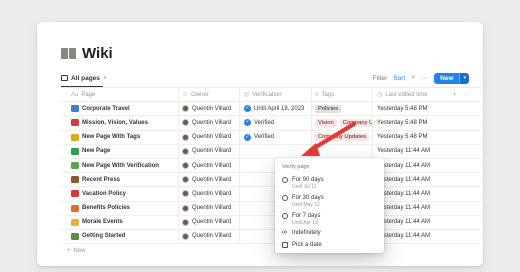 This screenshot has height=272, width=520. I want to click on page-name: New Page, so click(96, 151).